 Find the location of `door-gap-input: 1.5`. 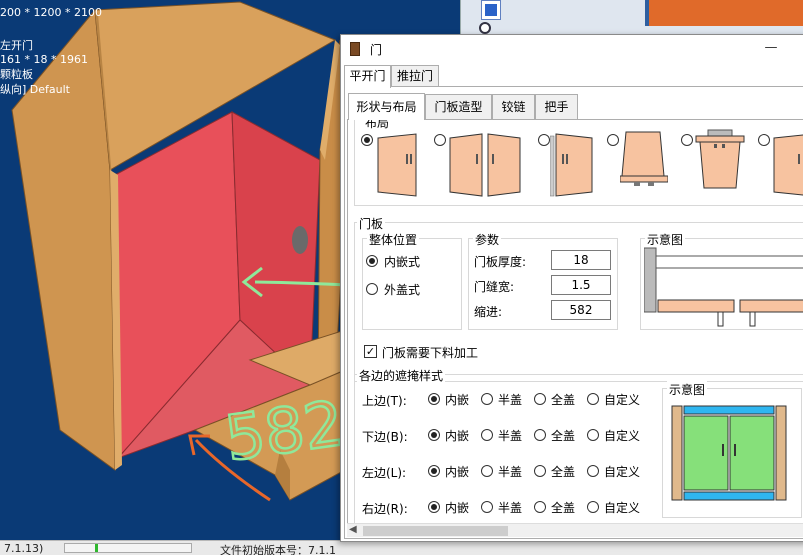

door-gap-input: 1.5 is located at coordinates (581, 285).